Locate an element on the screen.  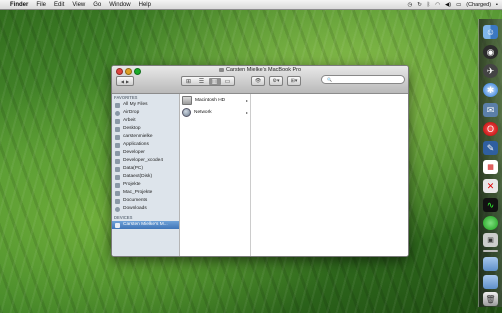
crossover-icon: ✕ is located at coordinates (490, 186).